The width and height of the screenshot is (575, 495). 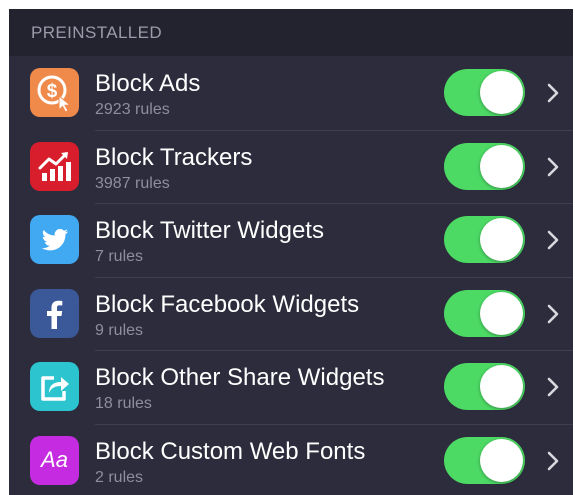 I want to click on rule-row-block-other-share-widgets: Block Other Share Widgets 18 rules, so click(x=291, y=387).